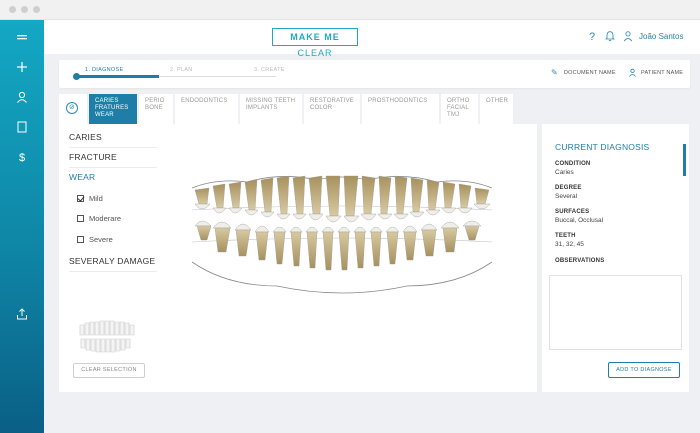  What do you see at coordinates (590, 73) in the screenshot?
I see `document-name: DOCUMENT NAME` at bounding box center [590, 73].